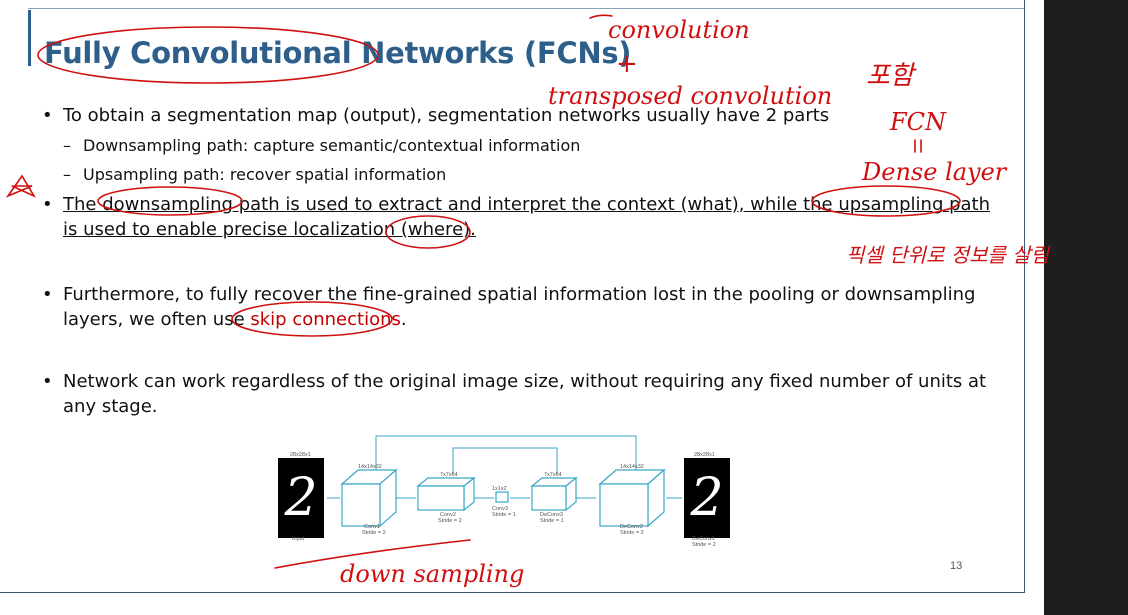 This screenshot has width=1128, height=615. I want to click on input-size-label: 28x28x1, so click(300, 455).